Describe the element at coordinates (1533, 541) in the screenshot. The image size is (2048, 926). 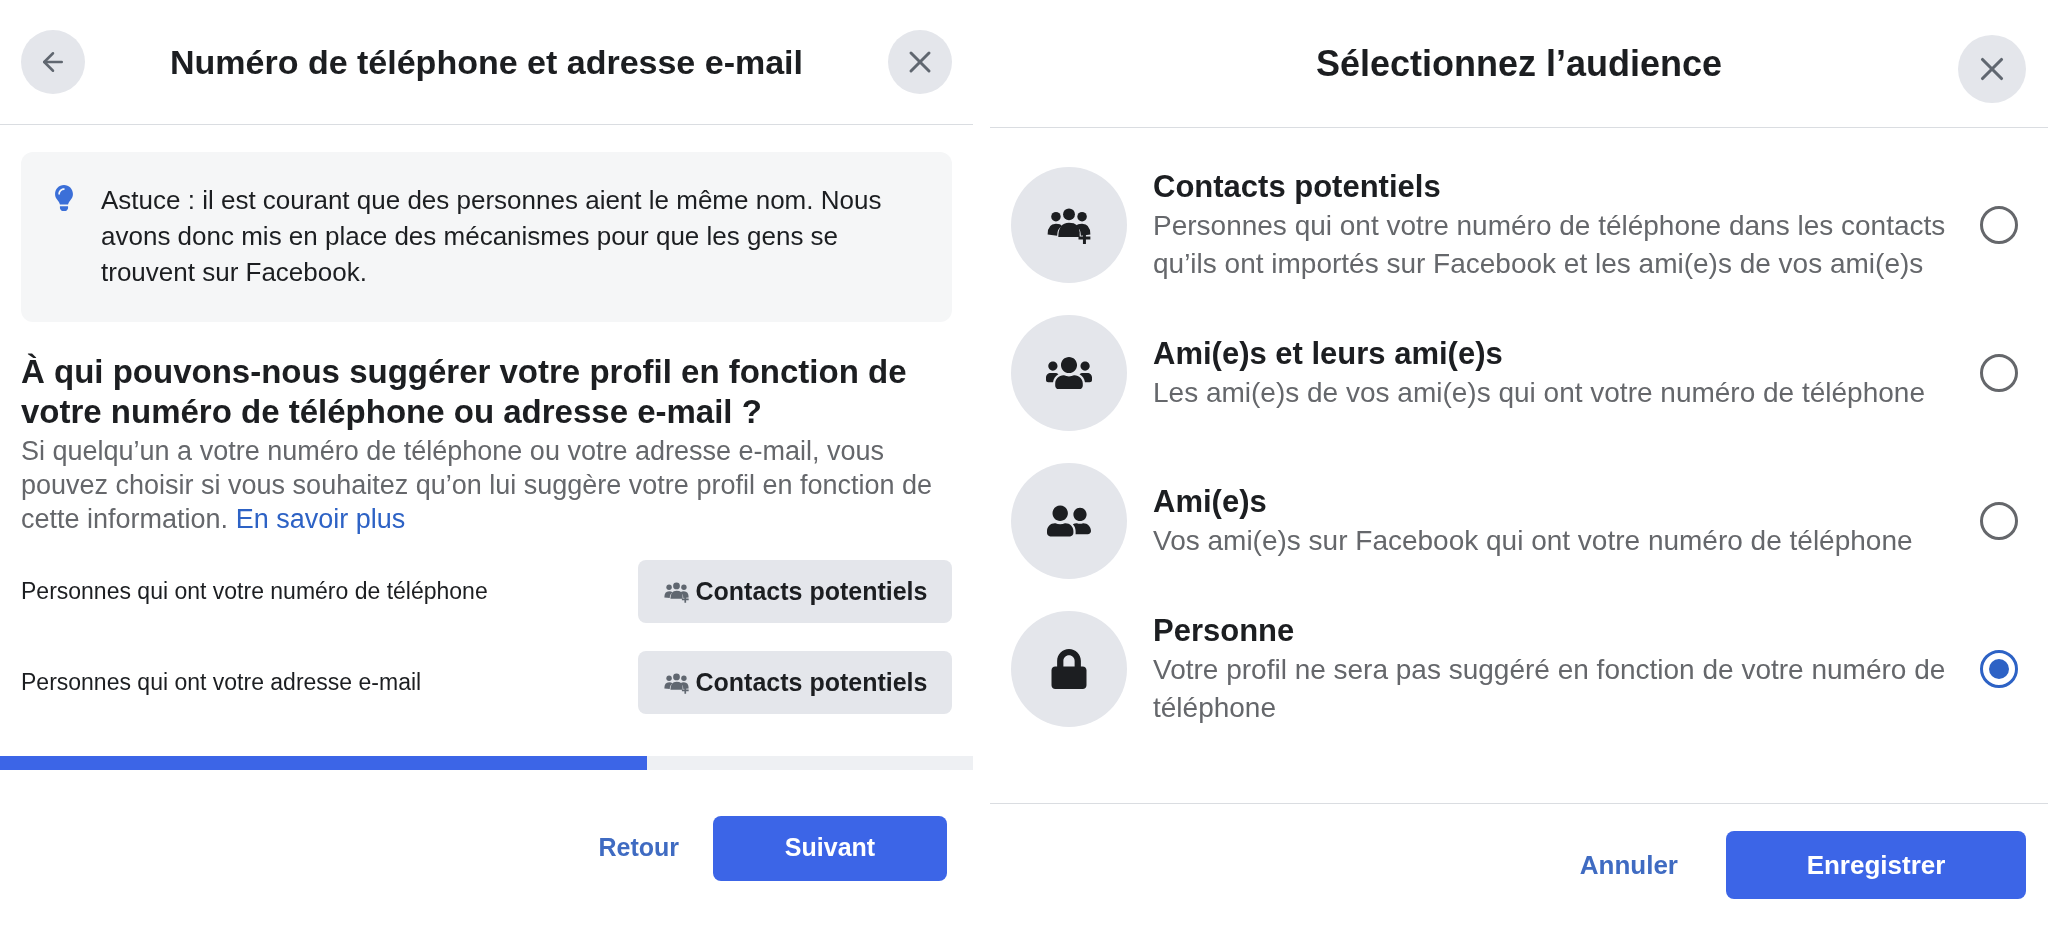
I see `option-description: Vos ami(e)s sur Facebook qui ont votre numéro de téléphone` at that location.